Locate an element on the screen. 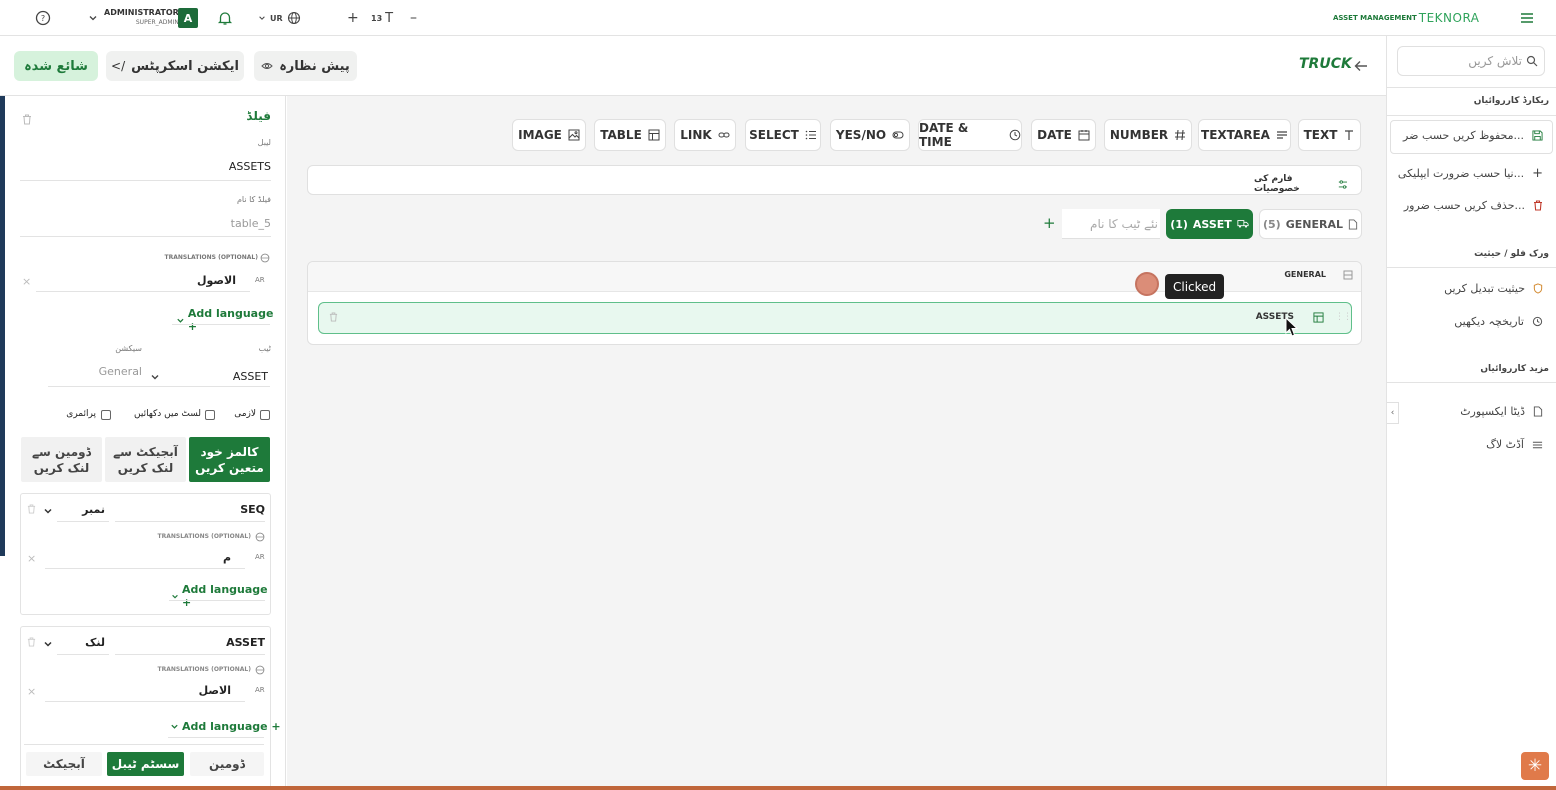 The image size is (1556, 790). data-export-item: ڈیٹا ایکسپورٹ is located at coordinates (1470, 411).